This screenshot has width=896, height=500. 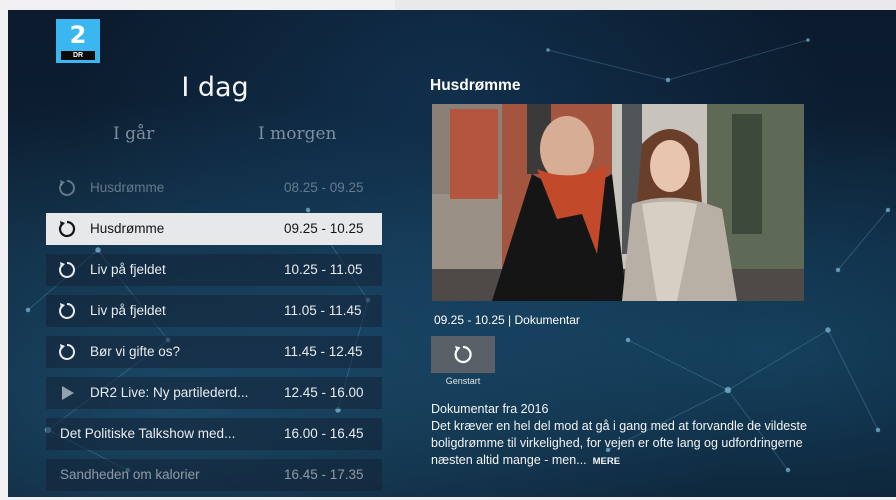 What do you see at coordinates (130, 474) in the screenshot?
I see `schedule-title: Sandheden om kalorier` at bounding box center [130, 474].